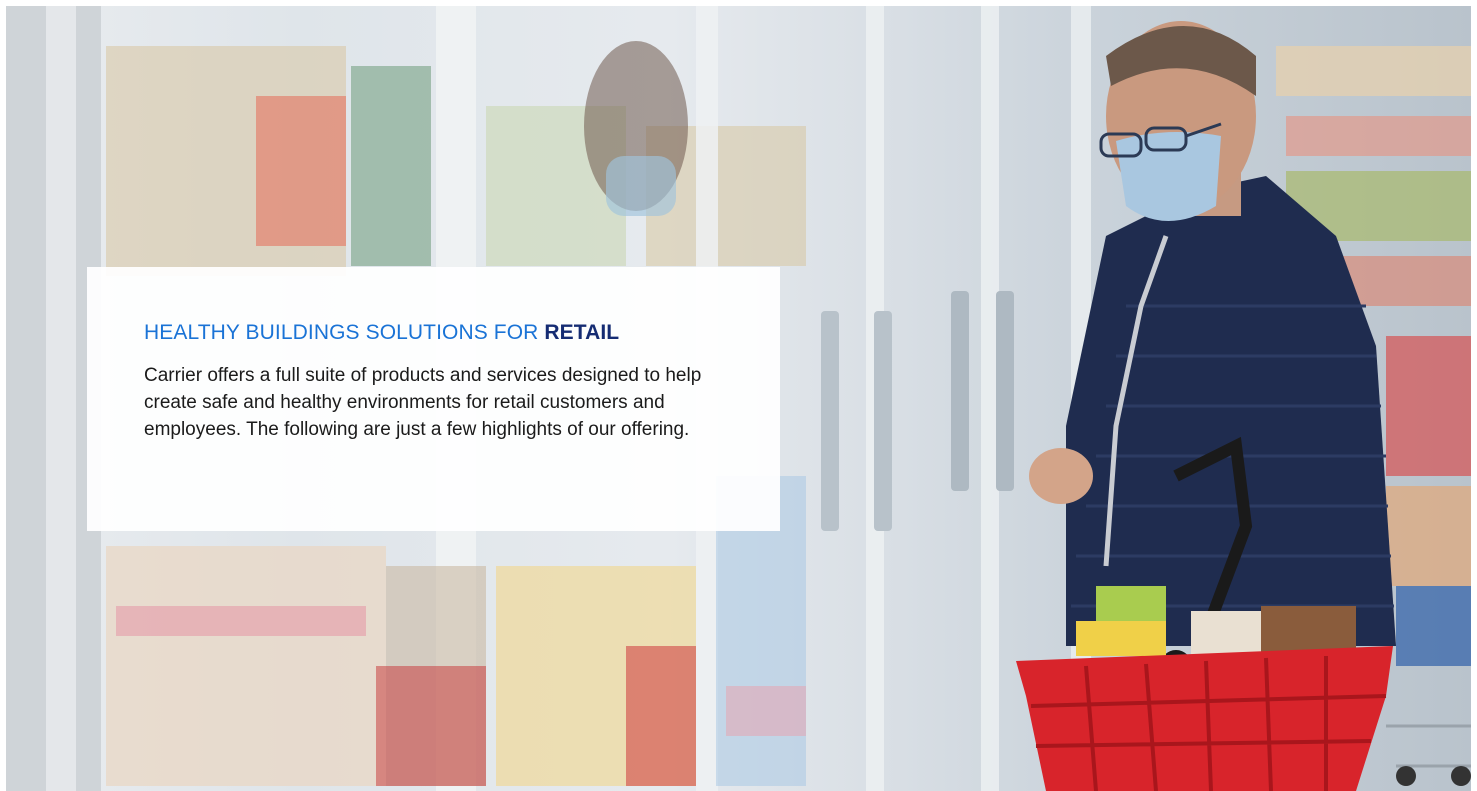 The width and height of the screenshot is (1477, 791). What do you see at coordinates (344, 332) in the screenshot?
I see `card-title-prefix: HEALTHY BUILDINGS SOLUTIONS FOR` at bounding box center [344, 332].